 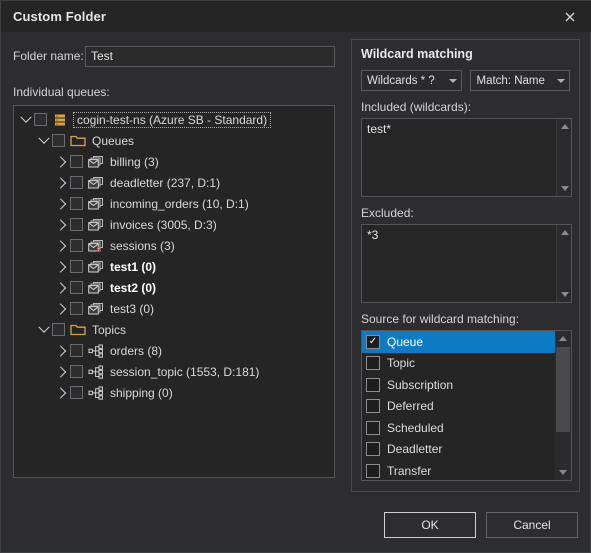 I want to click on tree-row: cogin-test-ns (Azure SB - Standard), so click(x=174, y=119).